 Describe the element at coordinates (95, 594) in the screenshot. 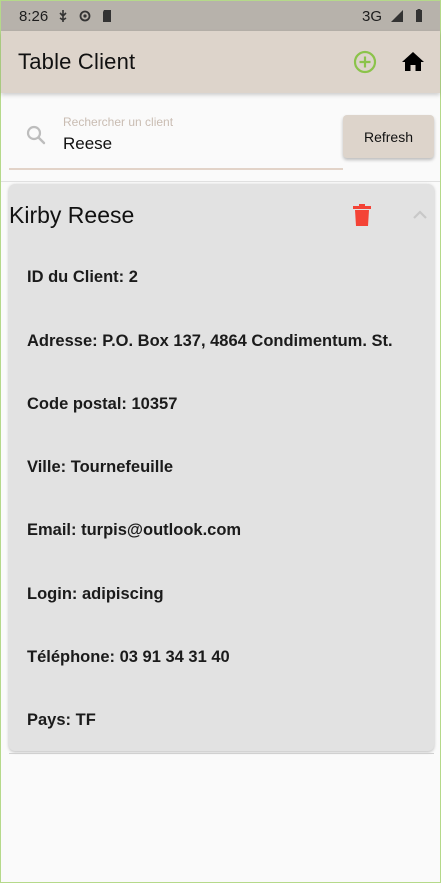

I see `field-login: Login: adipiscing` at that location.